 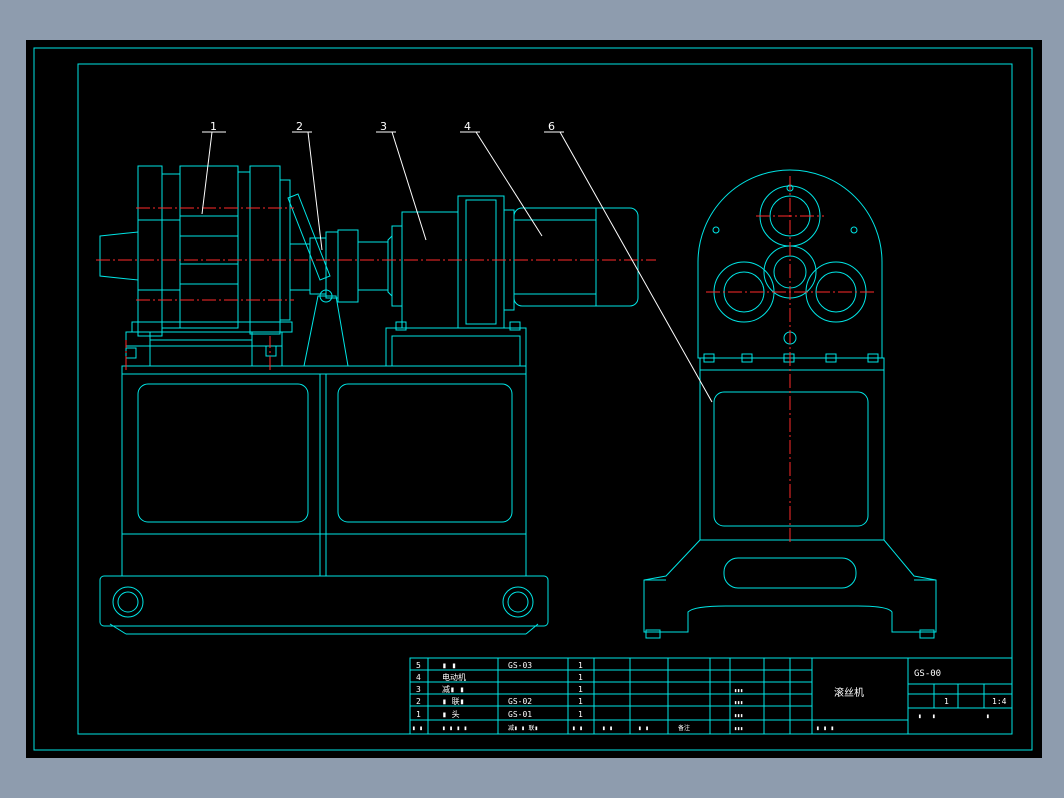 I want to click on header-c6: ▮ ▮, so click(x=643, y=728).